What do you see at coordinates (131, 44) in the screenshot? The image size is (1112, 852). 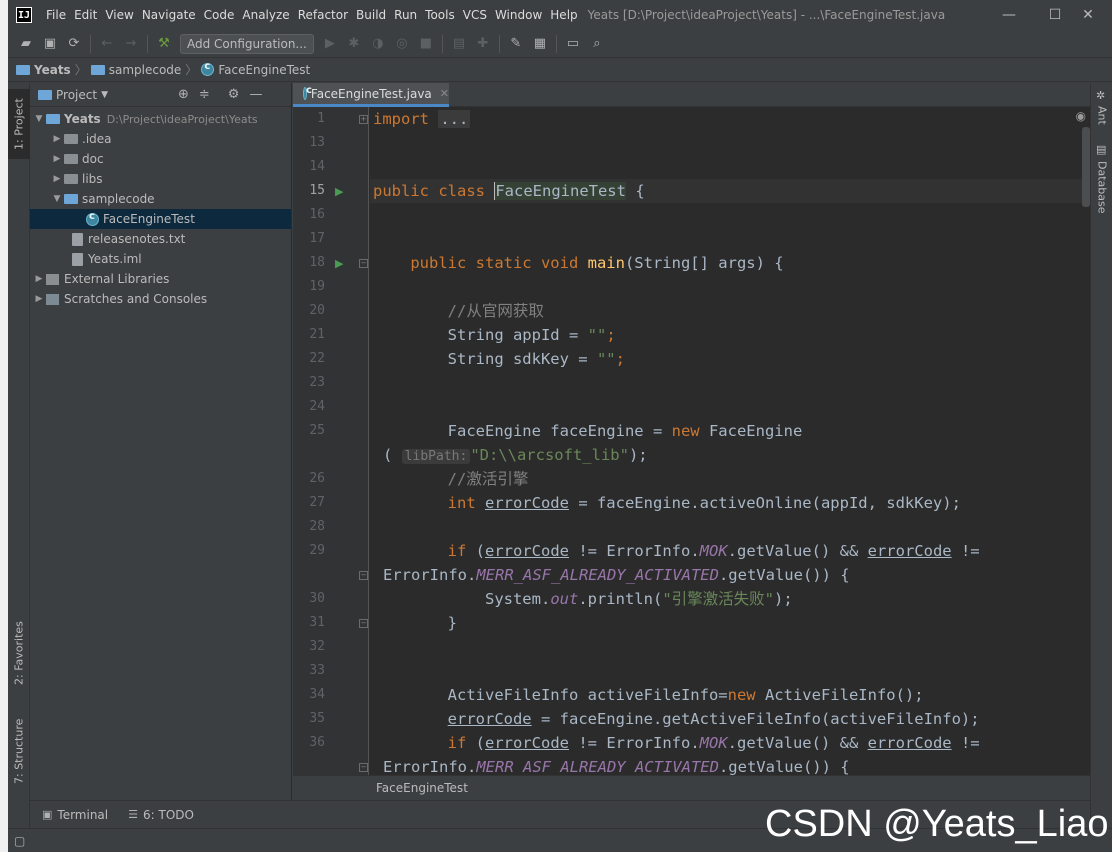 I see `forward-arrow-icon: →` at bounding box center [131, 44].